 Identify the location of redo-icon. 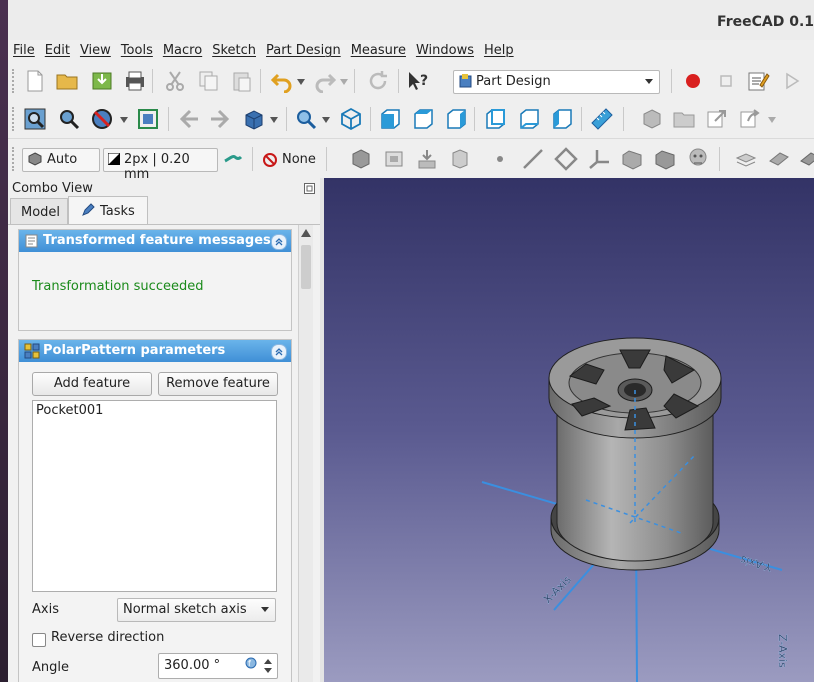
(325, 81).